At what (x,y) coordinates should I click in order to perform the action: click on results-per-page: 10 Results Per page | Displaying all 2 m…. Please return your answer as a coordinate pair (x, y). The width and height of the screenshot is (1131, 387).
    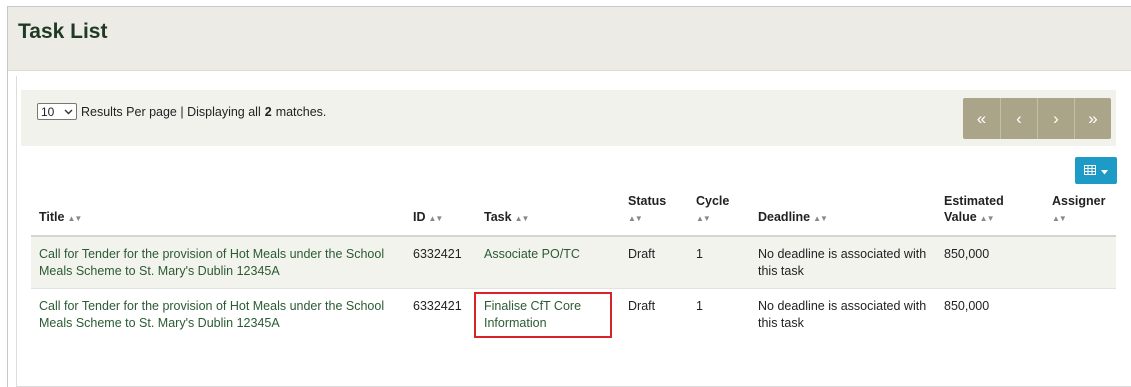
    Looking at the image, I should click on (181, 111).